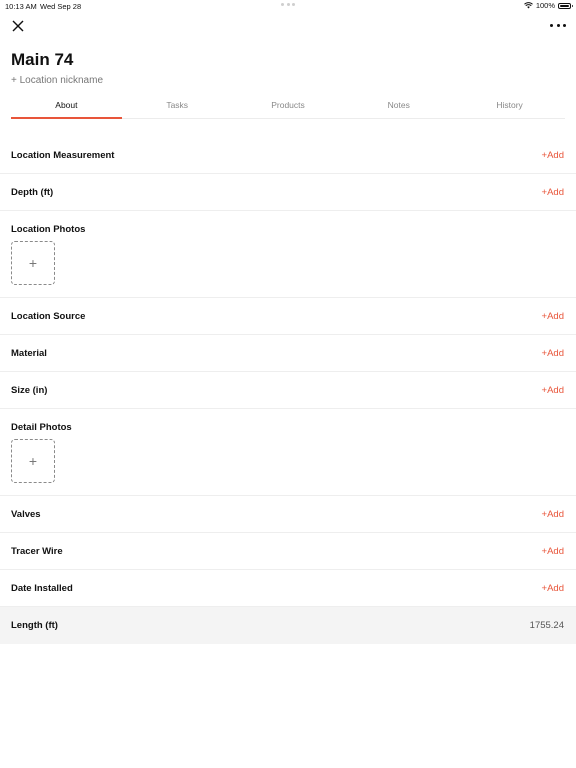 The image size is (576, 768). Describe the element at coordinates (288, 254) in the screenshot. I see `row-location-photos: Location Photos +` at that location.